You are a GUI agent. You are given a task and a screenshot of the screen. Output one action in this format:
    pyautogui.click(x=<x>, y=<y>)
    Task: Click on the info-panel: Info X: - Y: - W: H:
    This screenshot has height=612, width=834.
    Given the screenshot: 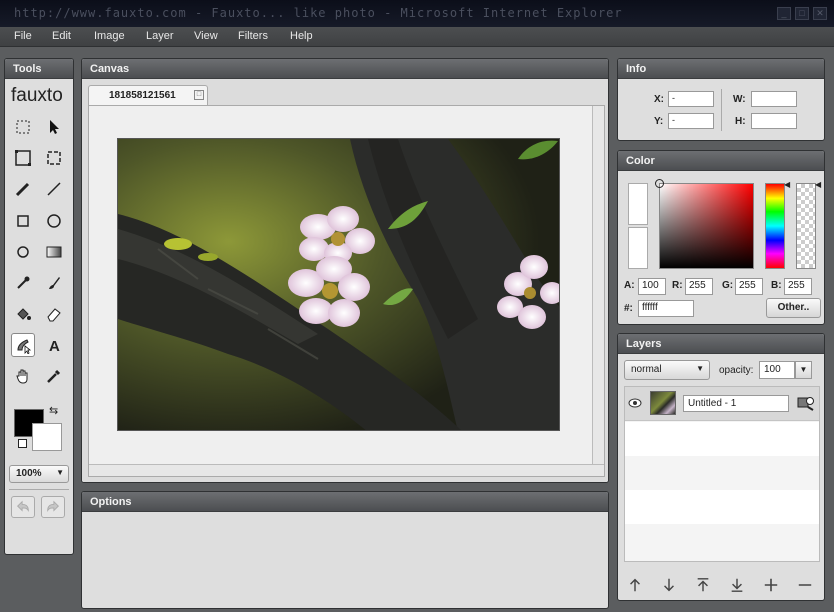 What is the action you would take?
    pyautogui.click(x=721, y=99)
    